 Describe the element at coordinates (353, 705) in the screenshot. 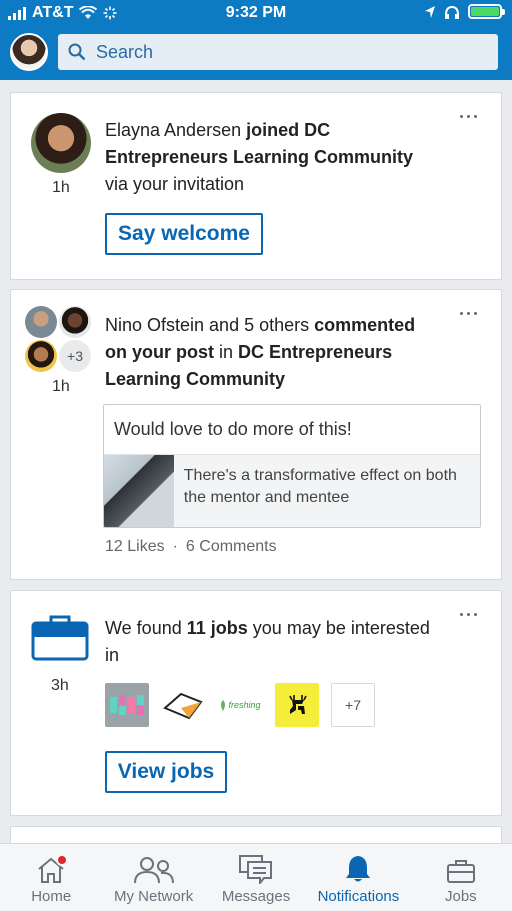

I see `more-companies-badge: +7` at that location.